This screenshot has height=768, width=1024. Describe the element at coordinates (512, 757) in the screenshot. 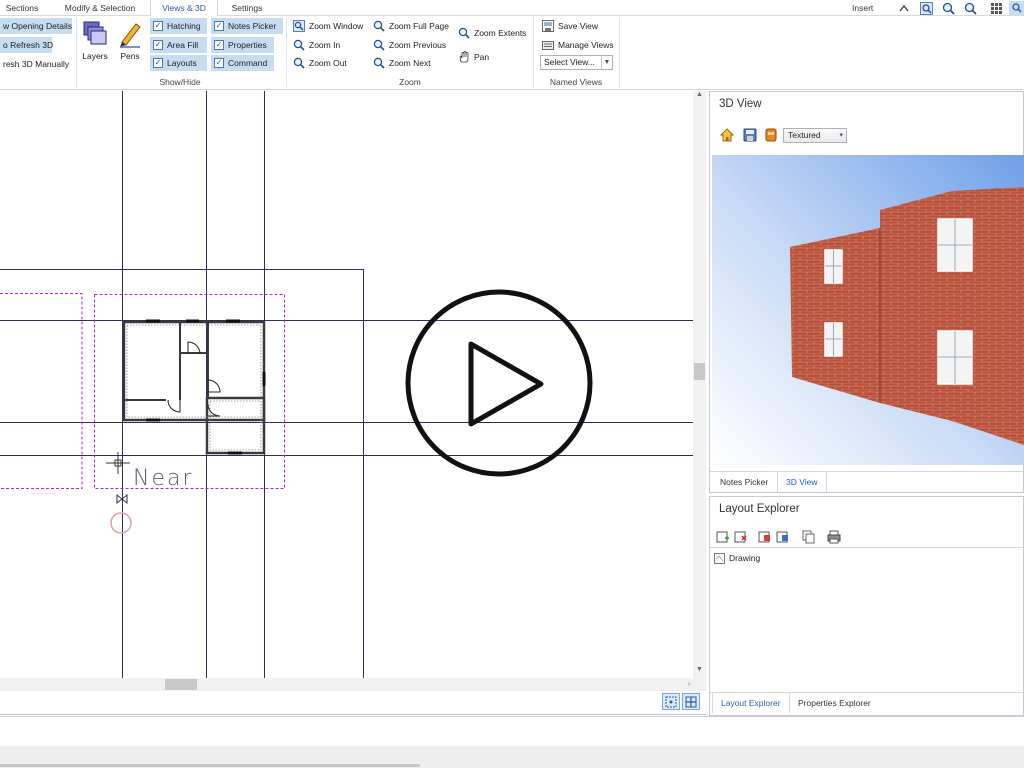

I see `bottom-bar` at that location.